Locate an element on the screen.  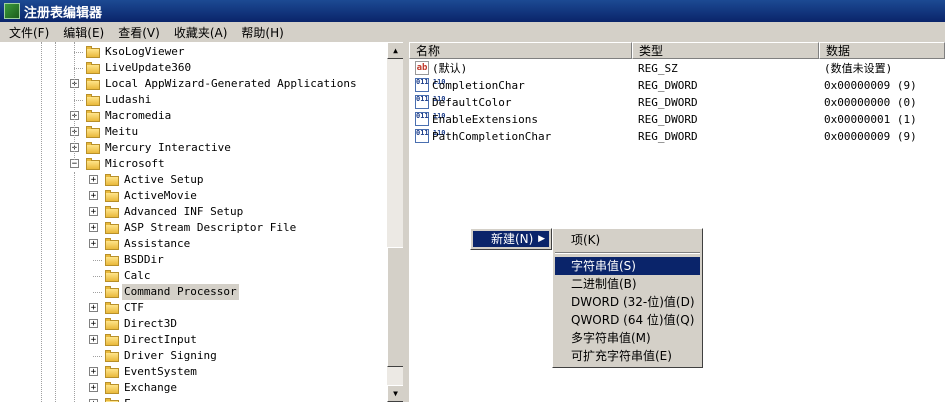
tree-item: + Macromedia is located at coordinates (193, 116).